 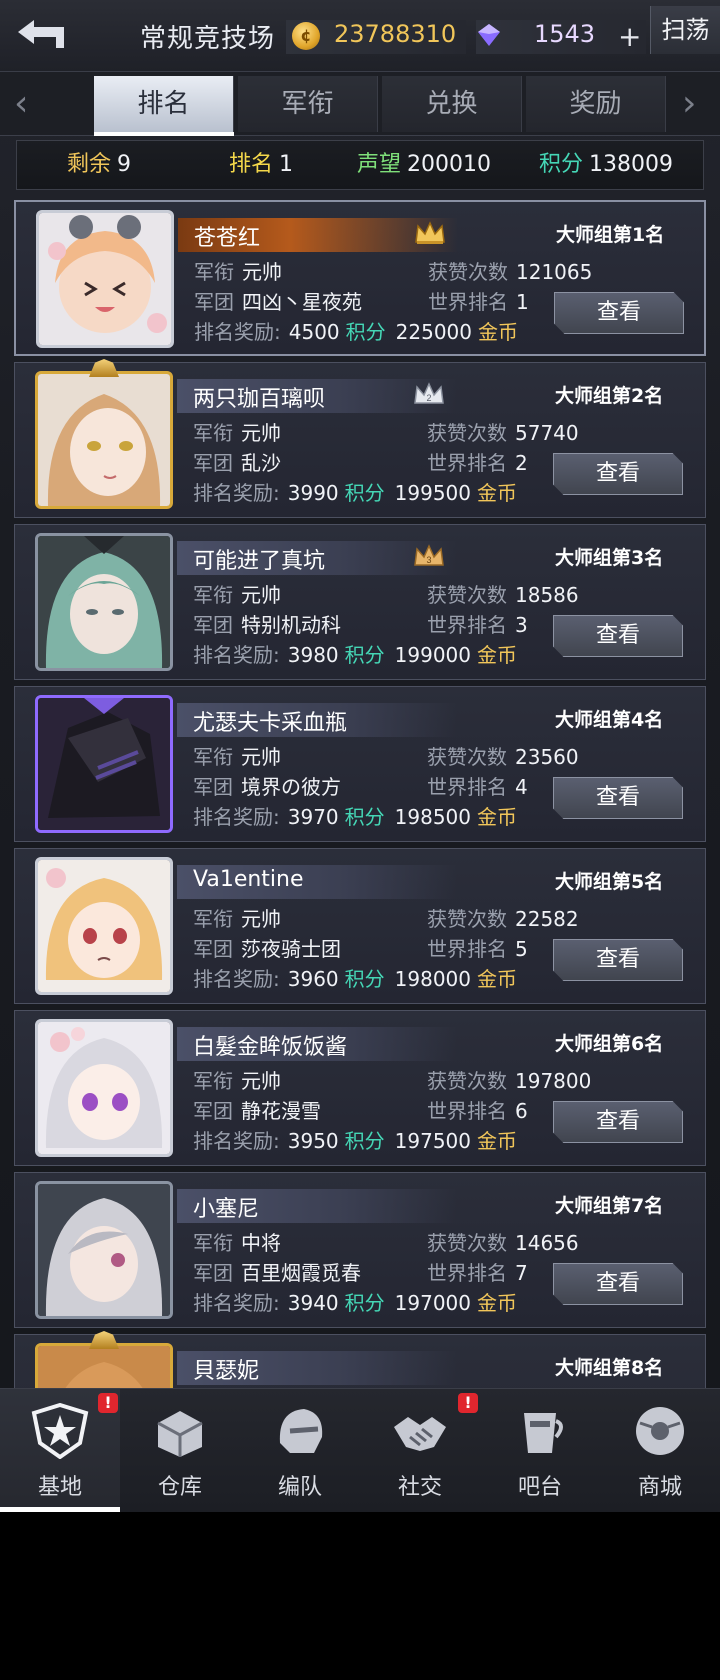 What do you see at coordinates (21, 104) in the screenshot?
I see `tab-prev-arrow-icon: ‹` at bounding box center [21, 104].